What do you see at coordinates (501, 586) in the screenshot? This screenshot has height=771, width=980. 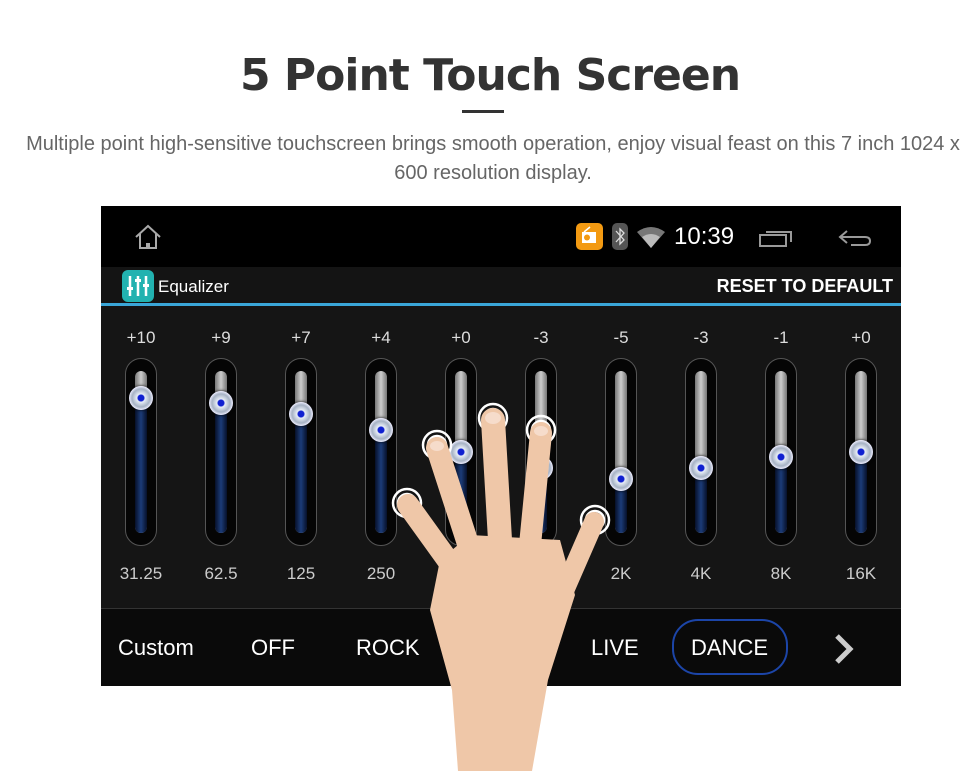 I see `hand-illustration` at bounding box center [501, 586].